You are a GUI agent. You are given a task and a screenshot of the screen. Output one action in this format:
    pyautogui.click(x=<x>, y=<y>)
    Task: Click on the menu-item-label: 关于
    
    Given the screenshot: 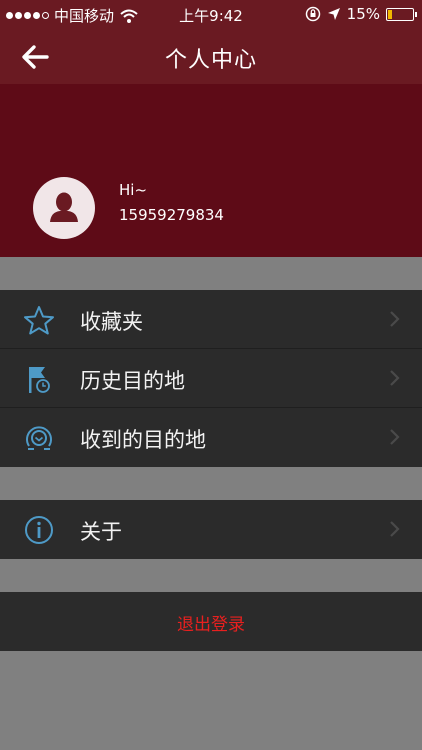 What is the action you would take?
    pyautogui.click(x=101, y=532)
    